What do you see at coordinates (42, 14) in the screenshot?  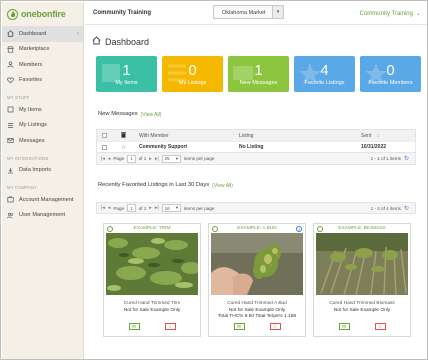 I see `logo: onebonfire` at bounding box center [42, 14].